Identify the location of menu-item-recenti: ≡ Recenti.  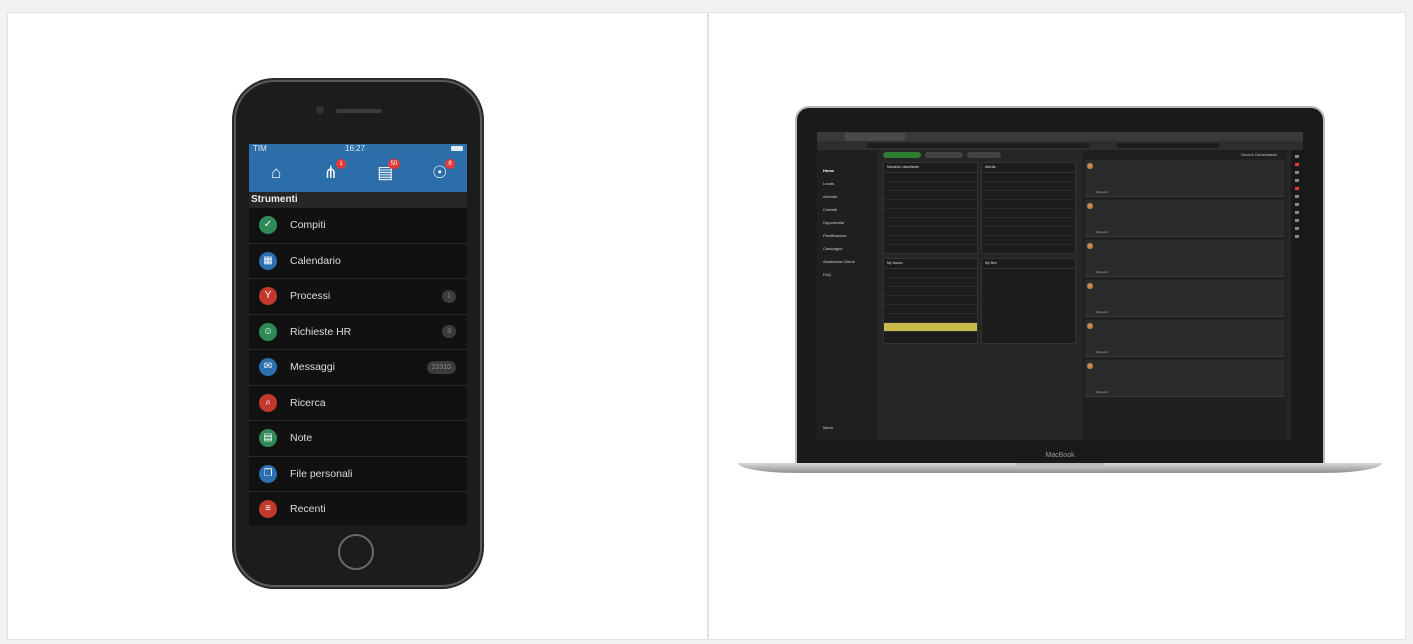
(358, 508).